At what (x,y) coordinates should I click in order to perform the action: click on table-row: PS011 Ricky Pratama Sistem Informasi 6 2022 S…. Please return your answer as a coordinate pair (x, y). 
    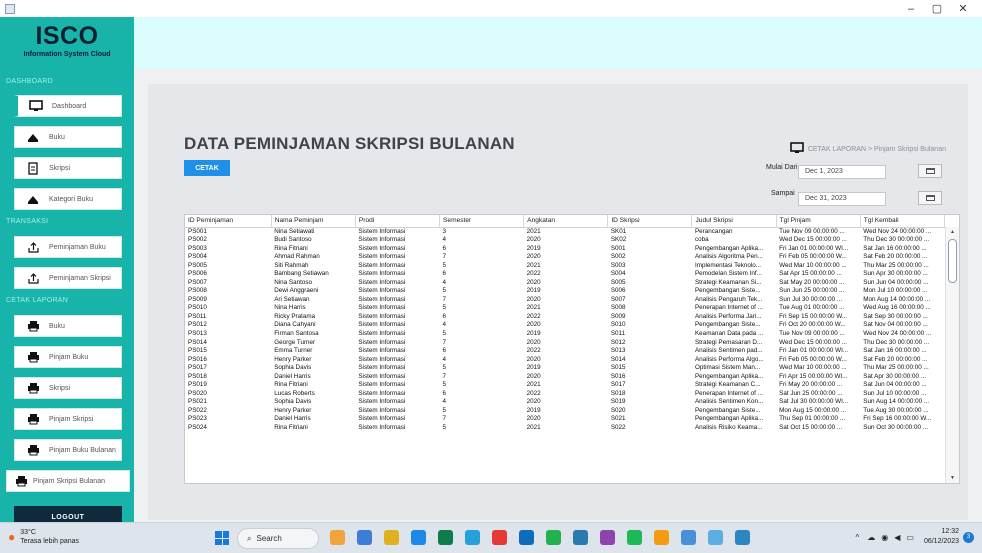
    Looking at the image, I should click on (565, 317).